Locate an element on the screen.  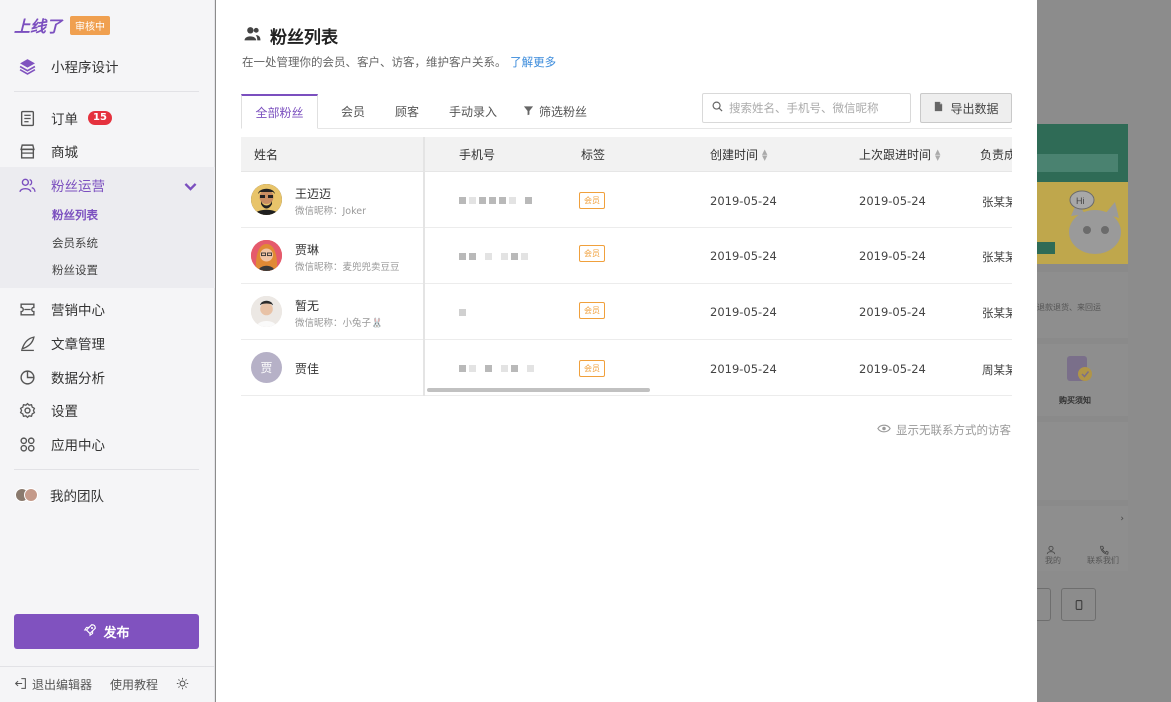
coupon-icon is located at coordinates (27, 309).